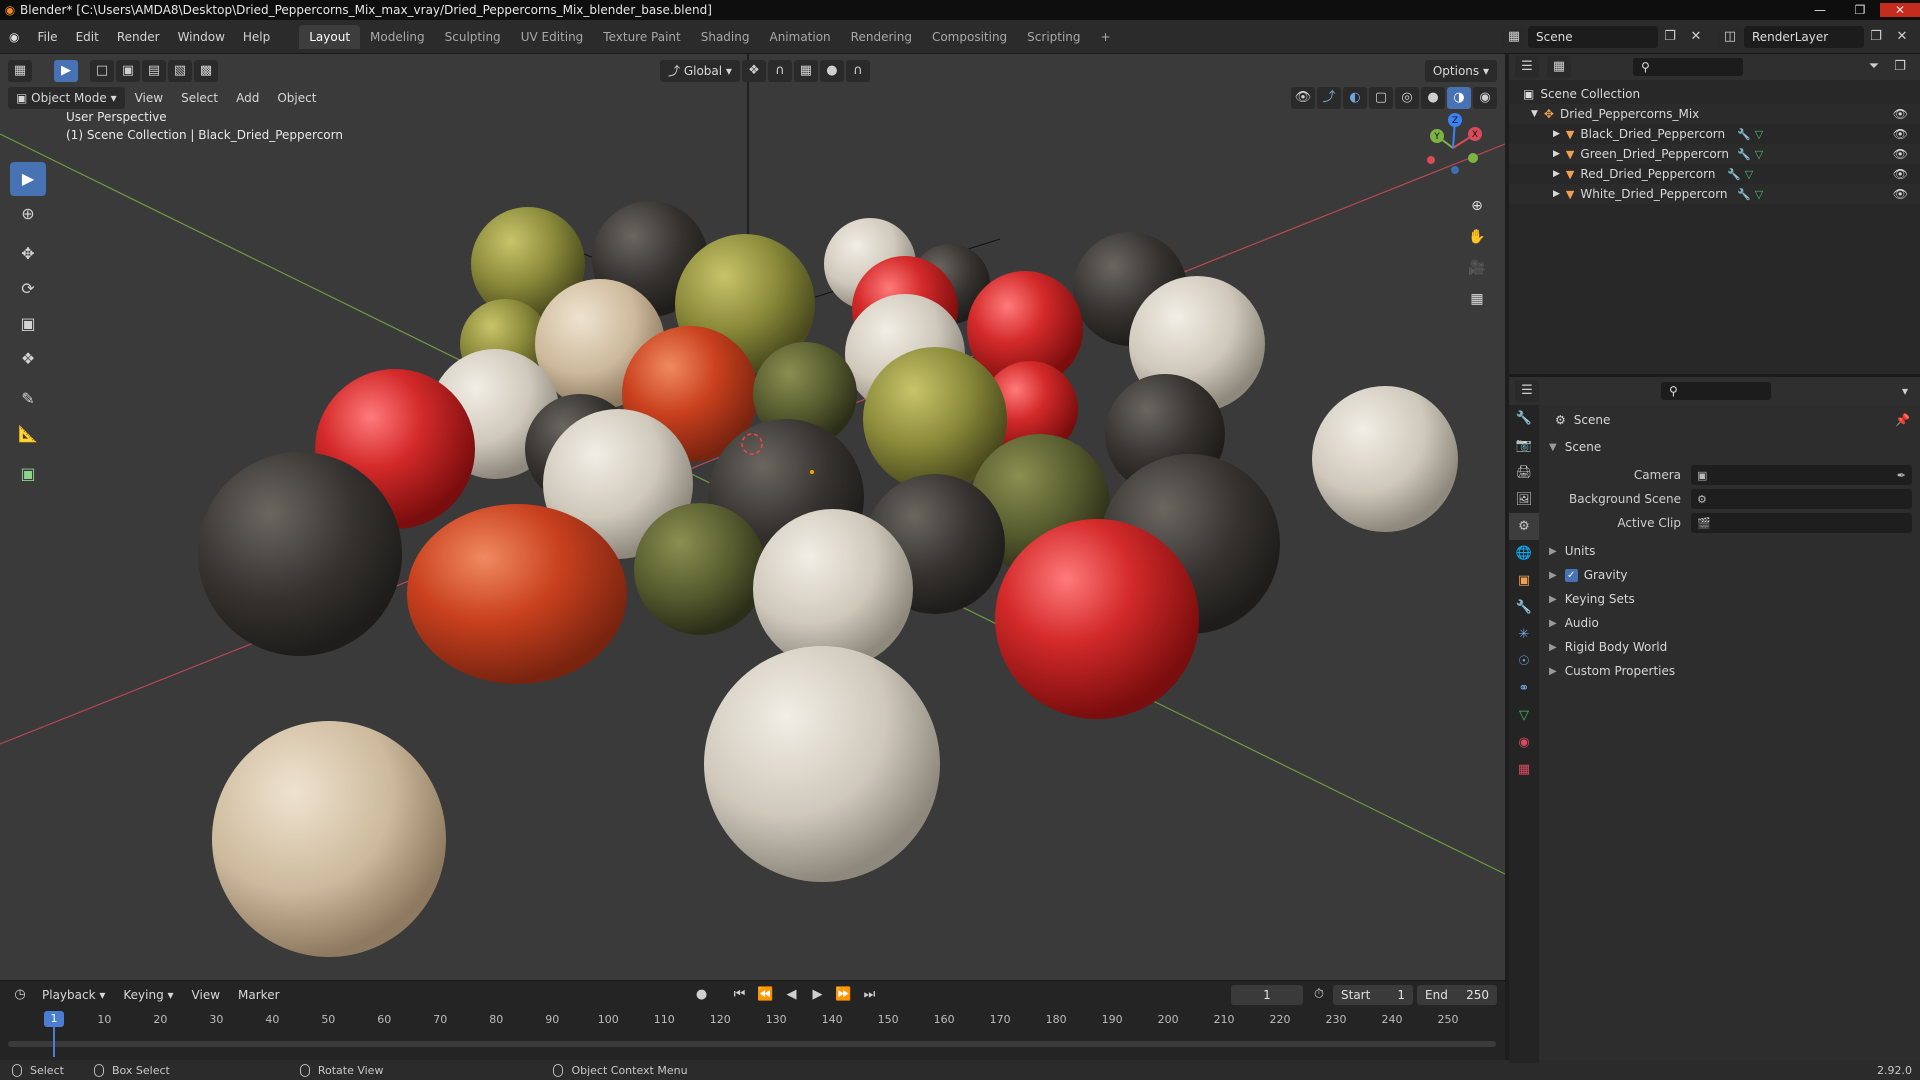 The height and width of the screenshot is (1080, 1920). What do you see at coordinates (752, 1044) in the screenshot?
I see `timeline-scrollbar` at bounding box center [752, 1044].